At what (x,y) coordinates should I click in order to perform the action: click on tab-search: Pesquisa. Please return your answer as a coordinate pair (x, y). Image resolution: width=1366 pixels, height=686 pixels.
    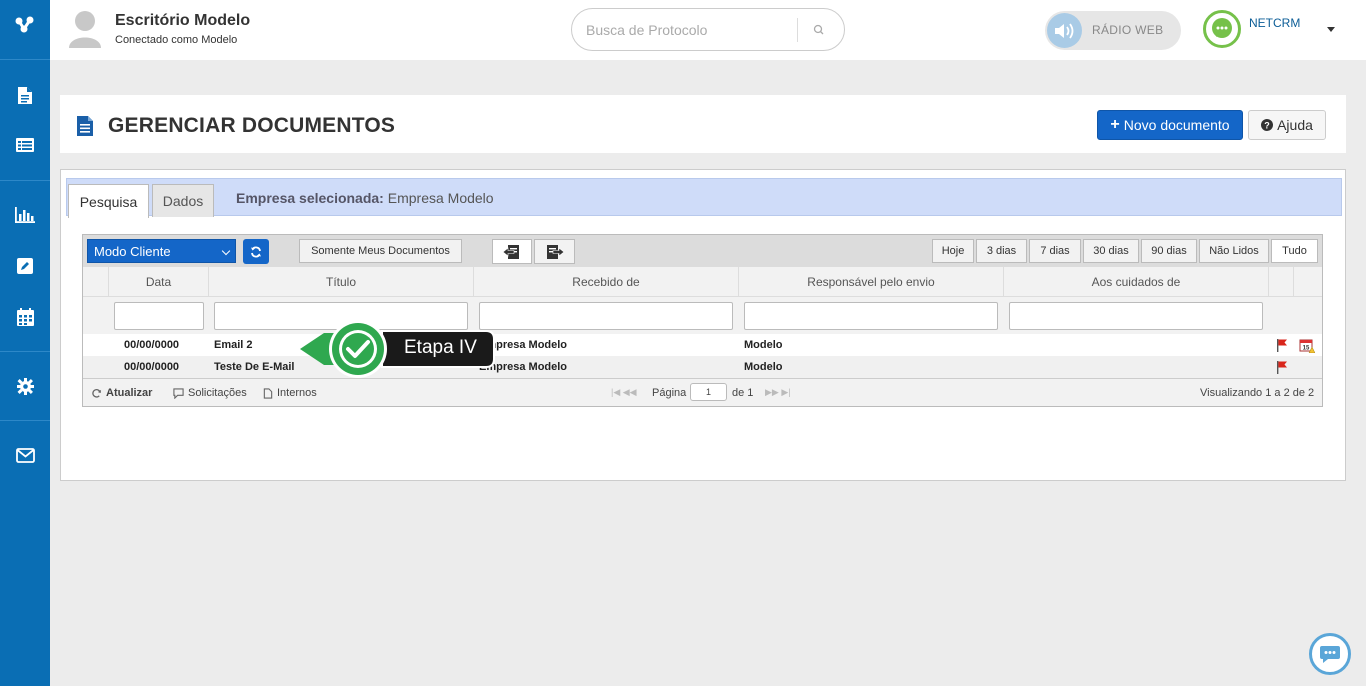
    Looking at the image, I should click on (108, 201).